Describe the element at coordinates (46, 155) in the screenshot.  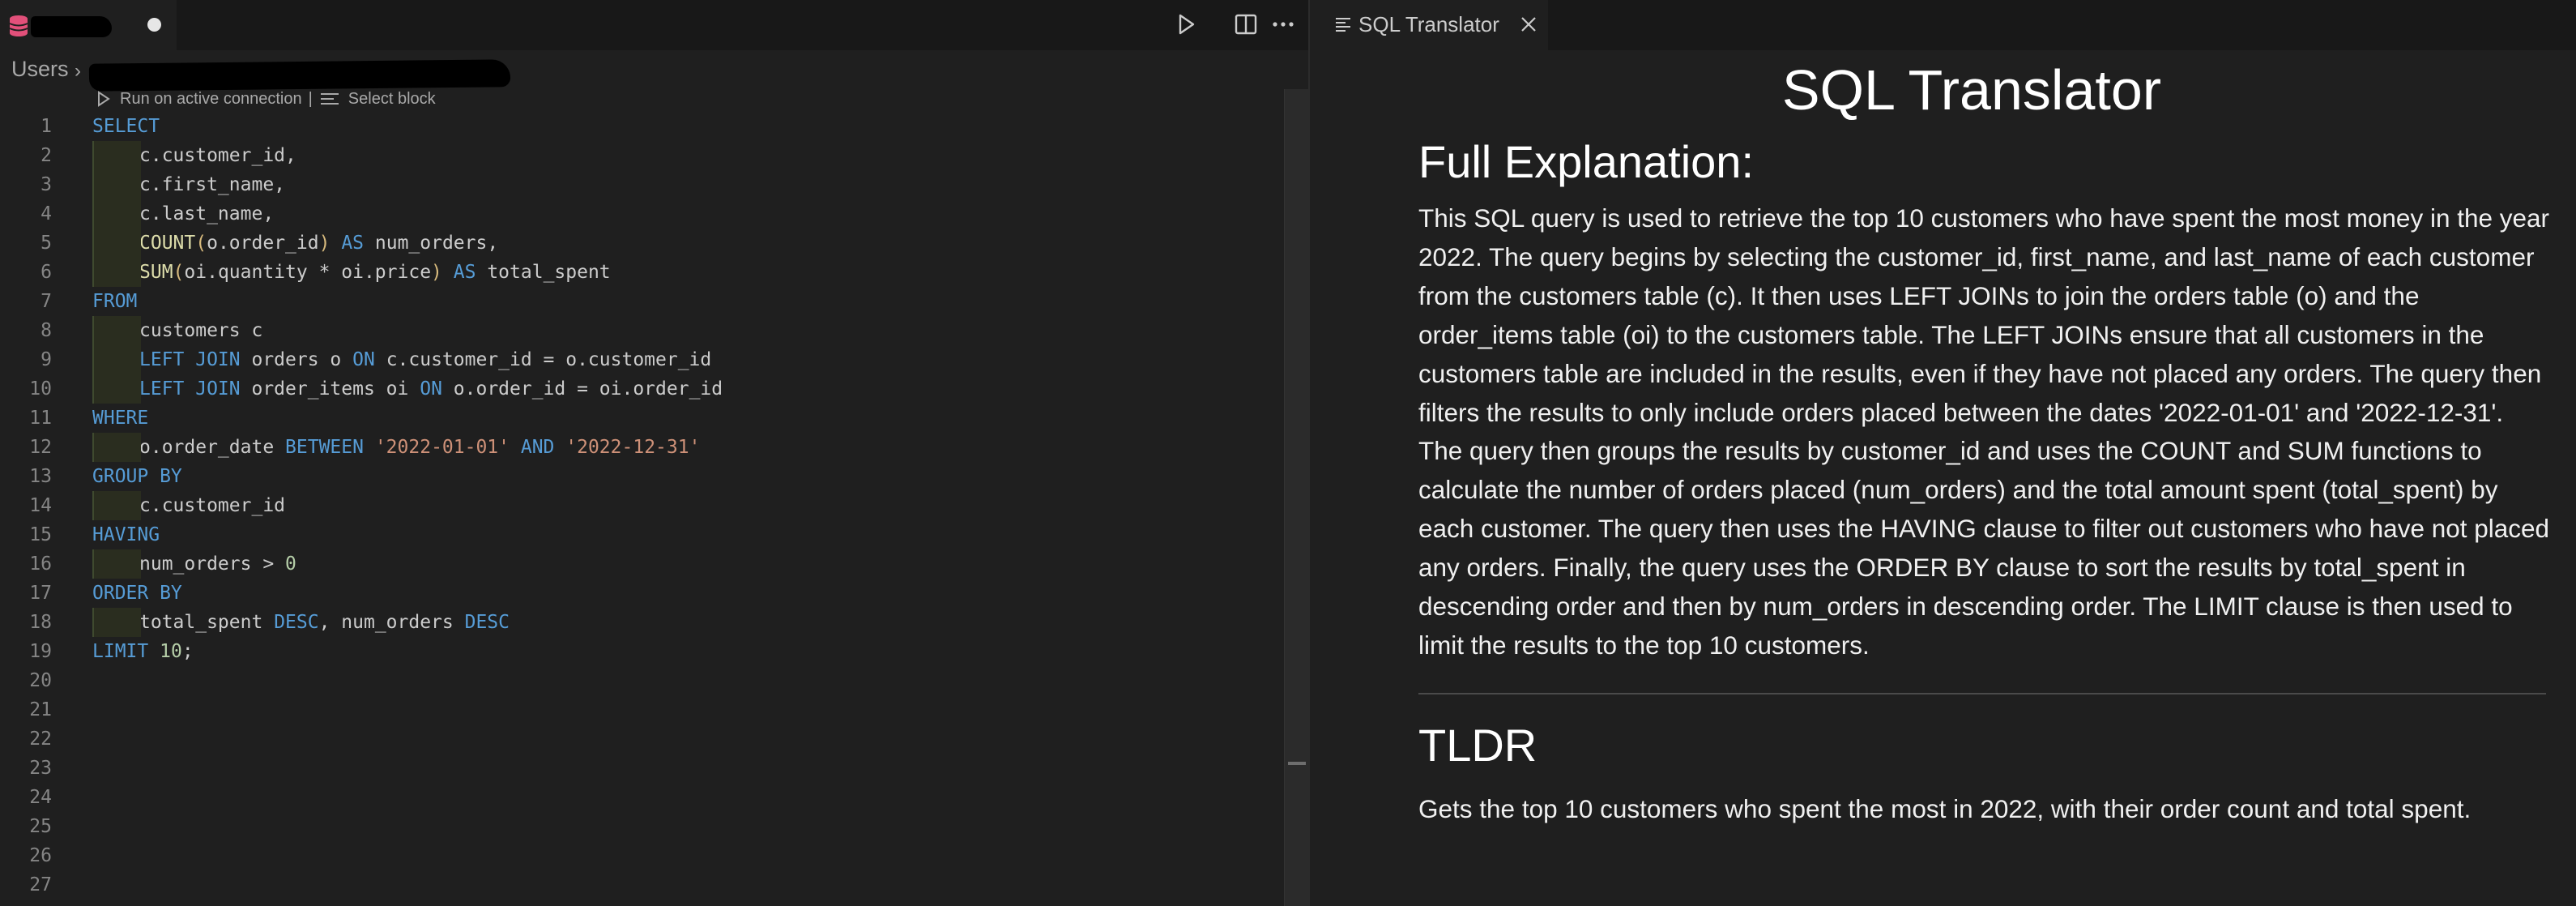
I see `line-number: 2` at that location.